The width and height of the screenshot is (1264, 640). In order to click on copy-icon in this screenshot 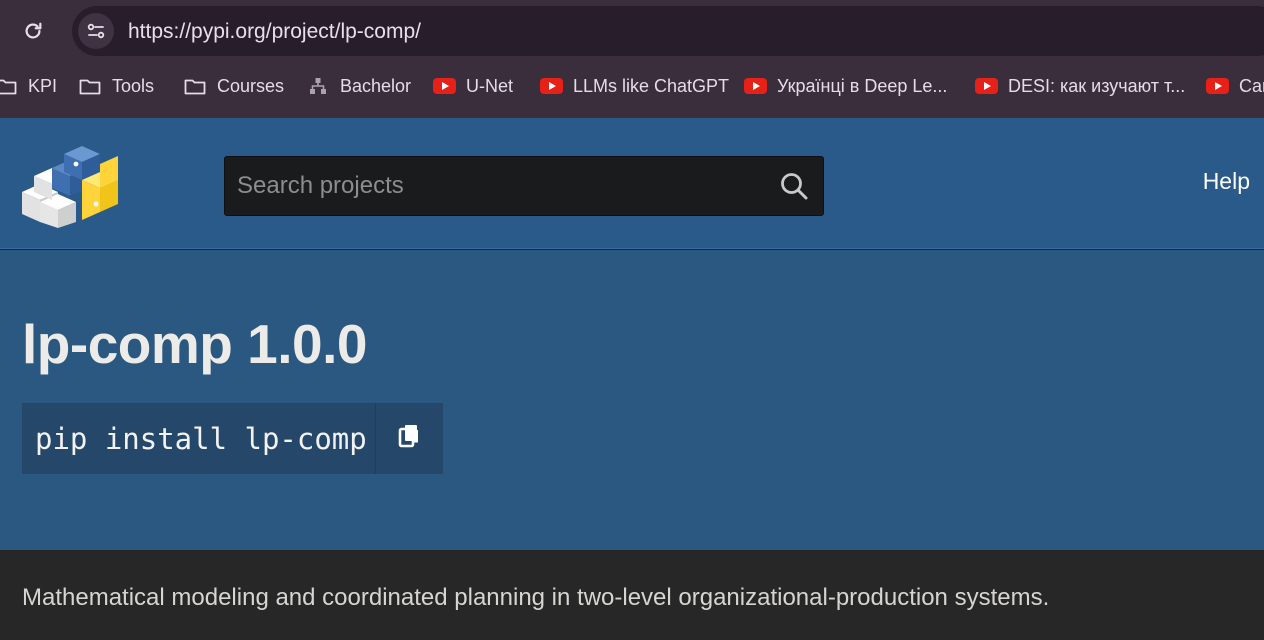, I will do `click(410, 438)`.